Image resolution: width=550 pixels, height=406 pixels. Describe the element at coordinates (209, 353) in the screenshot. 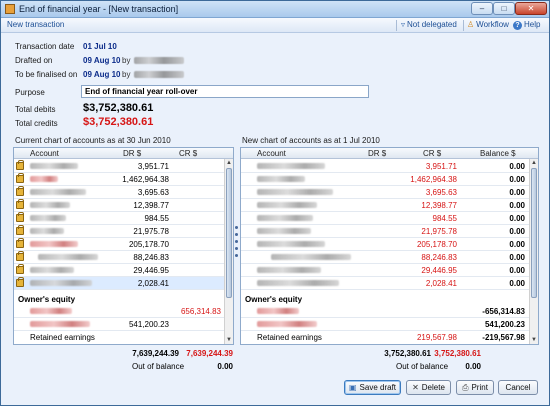

I see `left-total-cr: 7,639,244.39` at that location.